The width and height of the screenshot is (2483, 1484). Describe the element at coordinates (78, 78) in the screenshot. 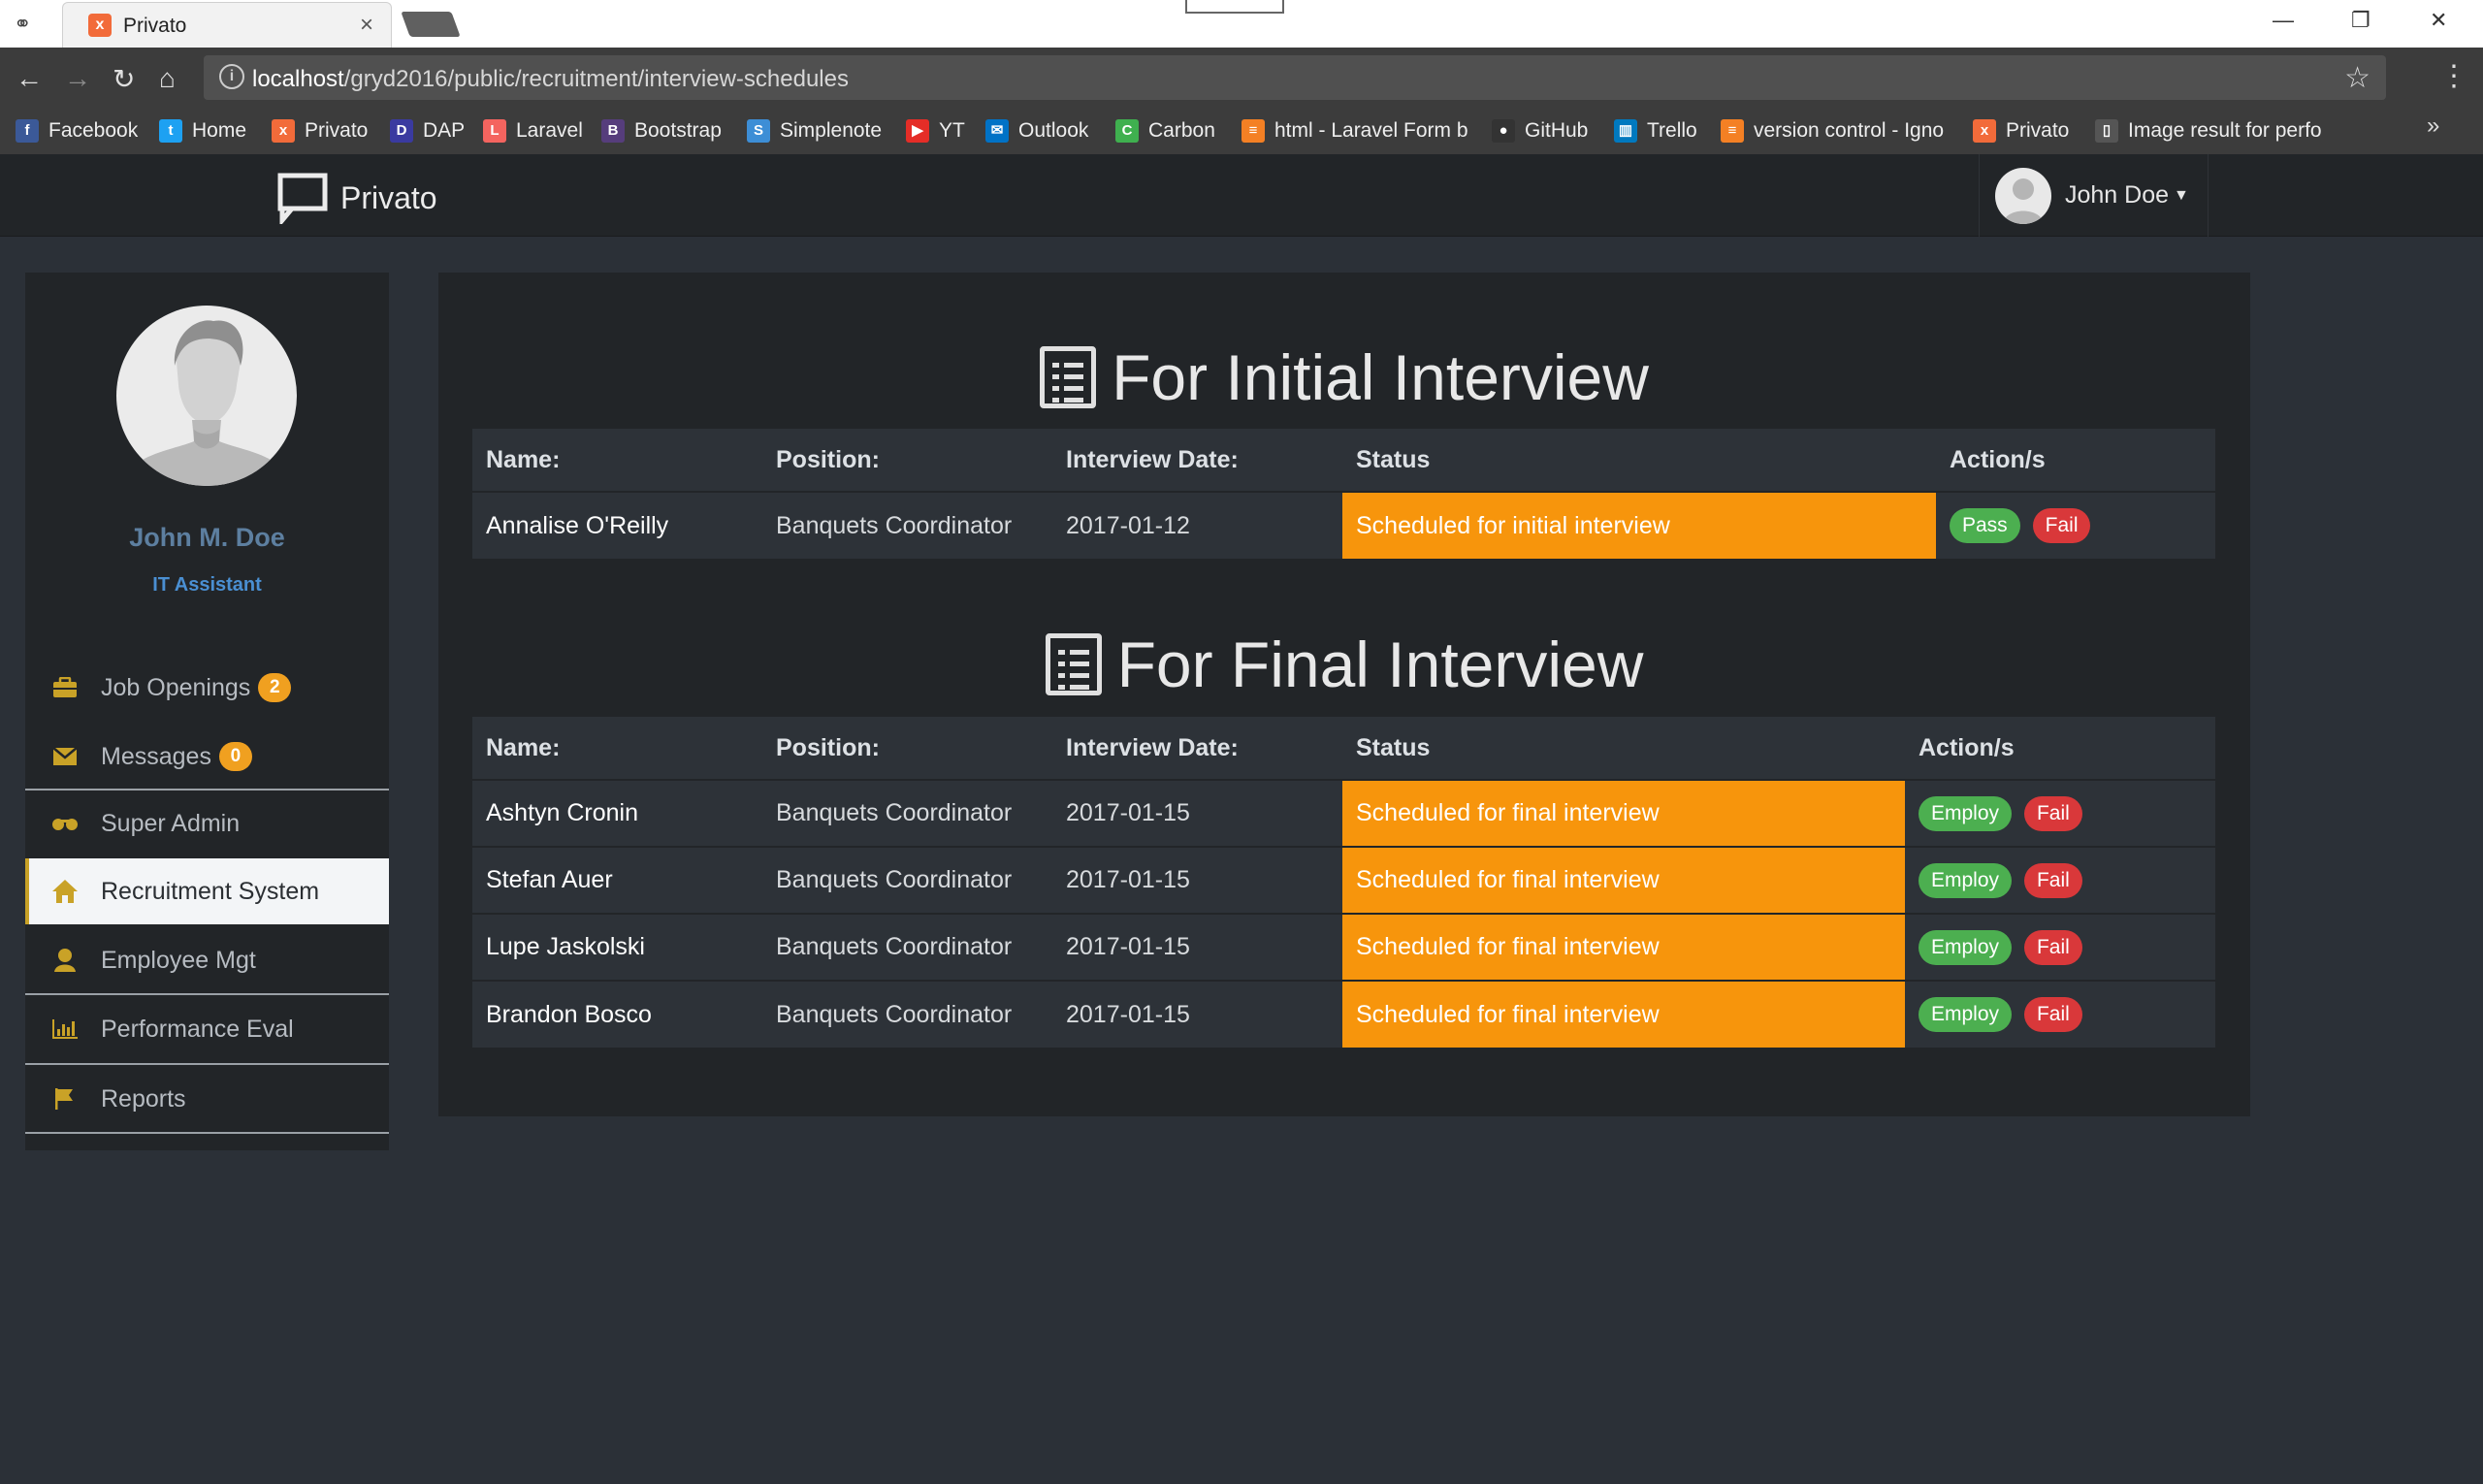

I see `forward-icon: →` at that location.